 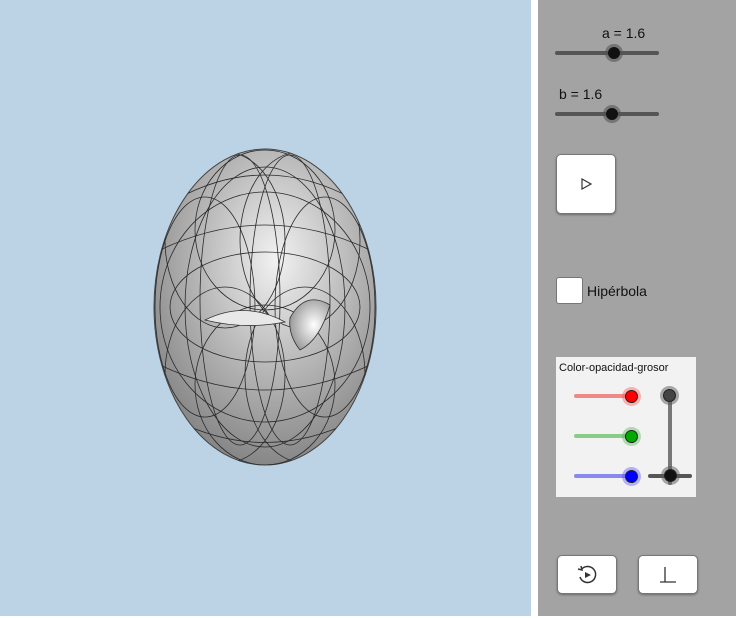 I want to click on slider-a-knob, so click(x=614, y=53).